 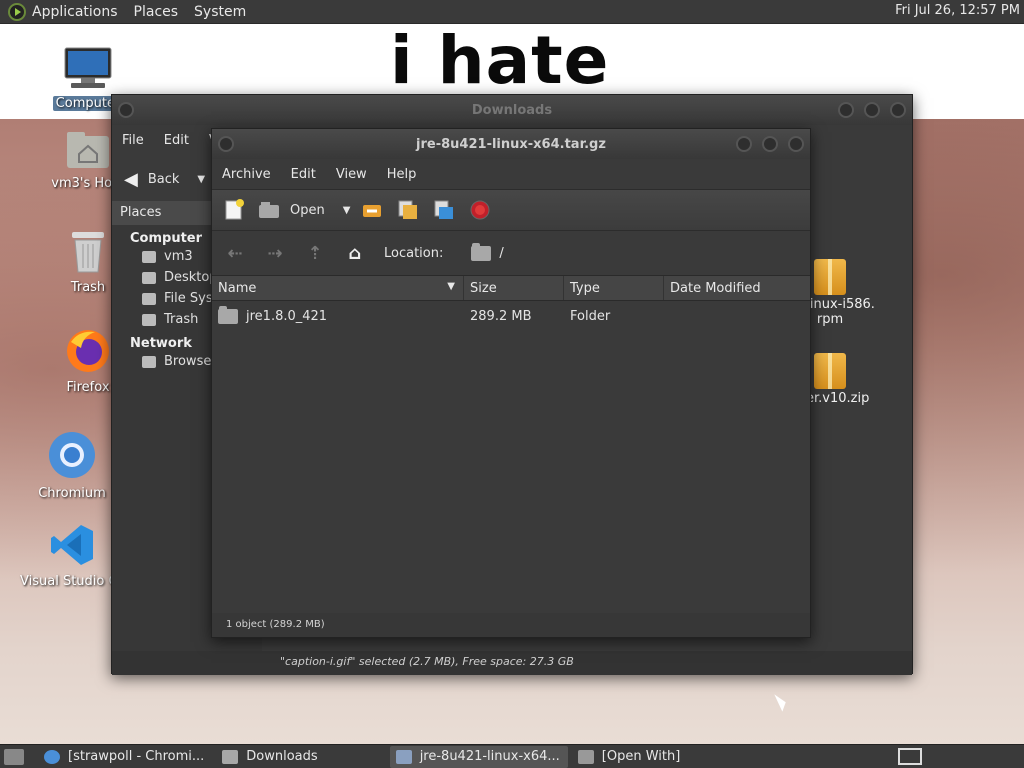 I want to click on open-folder-icon, so click(x=269, y=210).